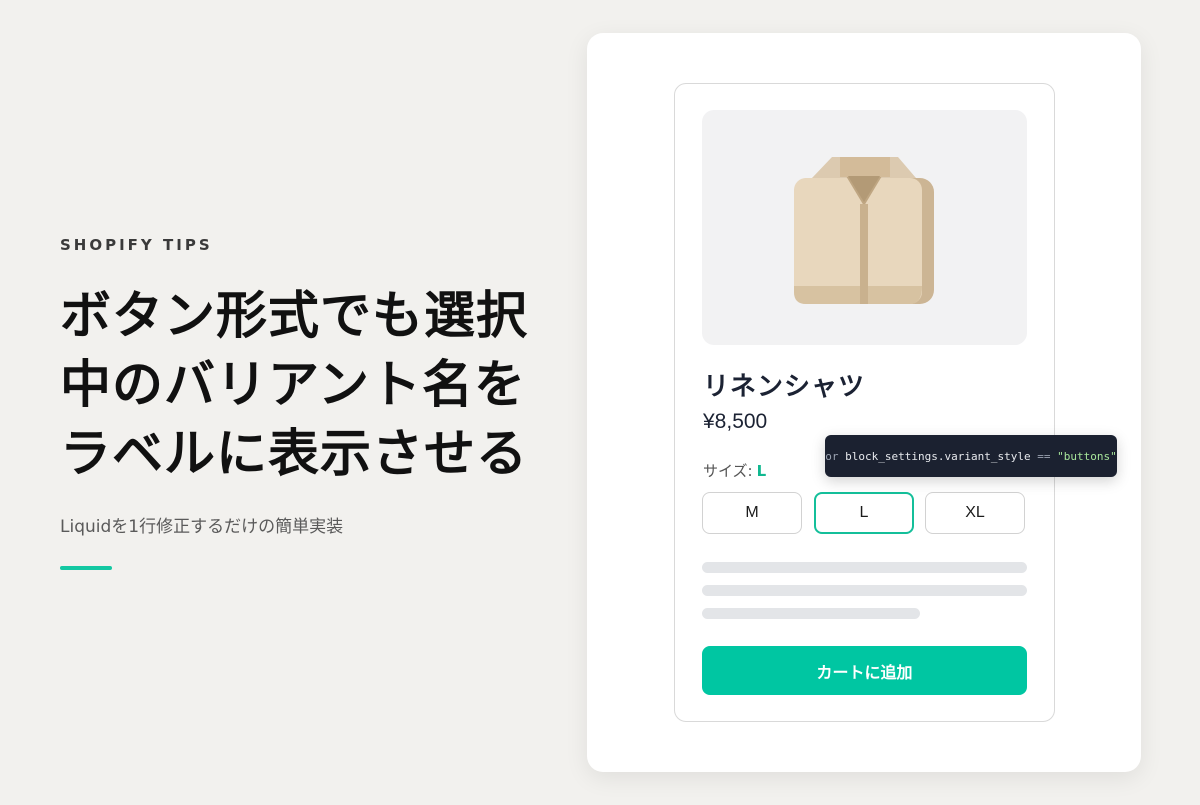  I want to click on code-string: "buttons", so click(1087, 456).